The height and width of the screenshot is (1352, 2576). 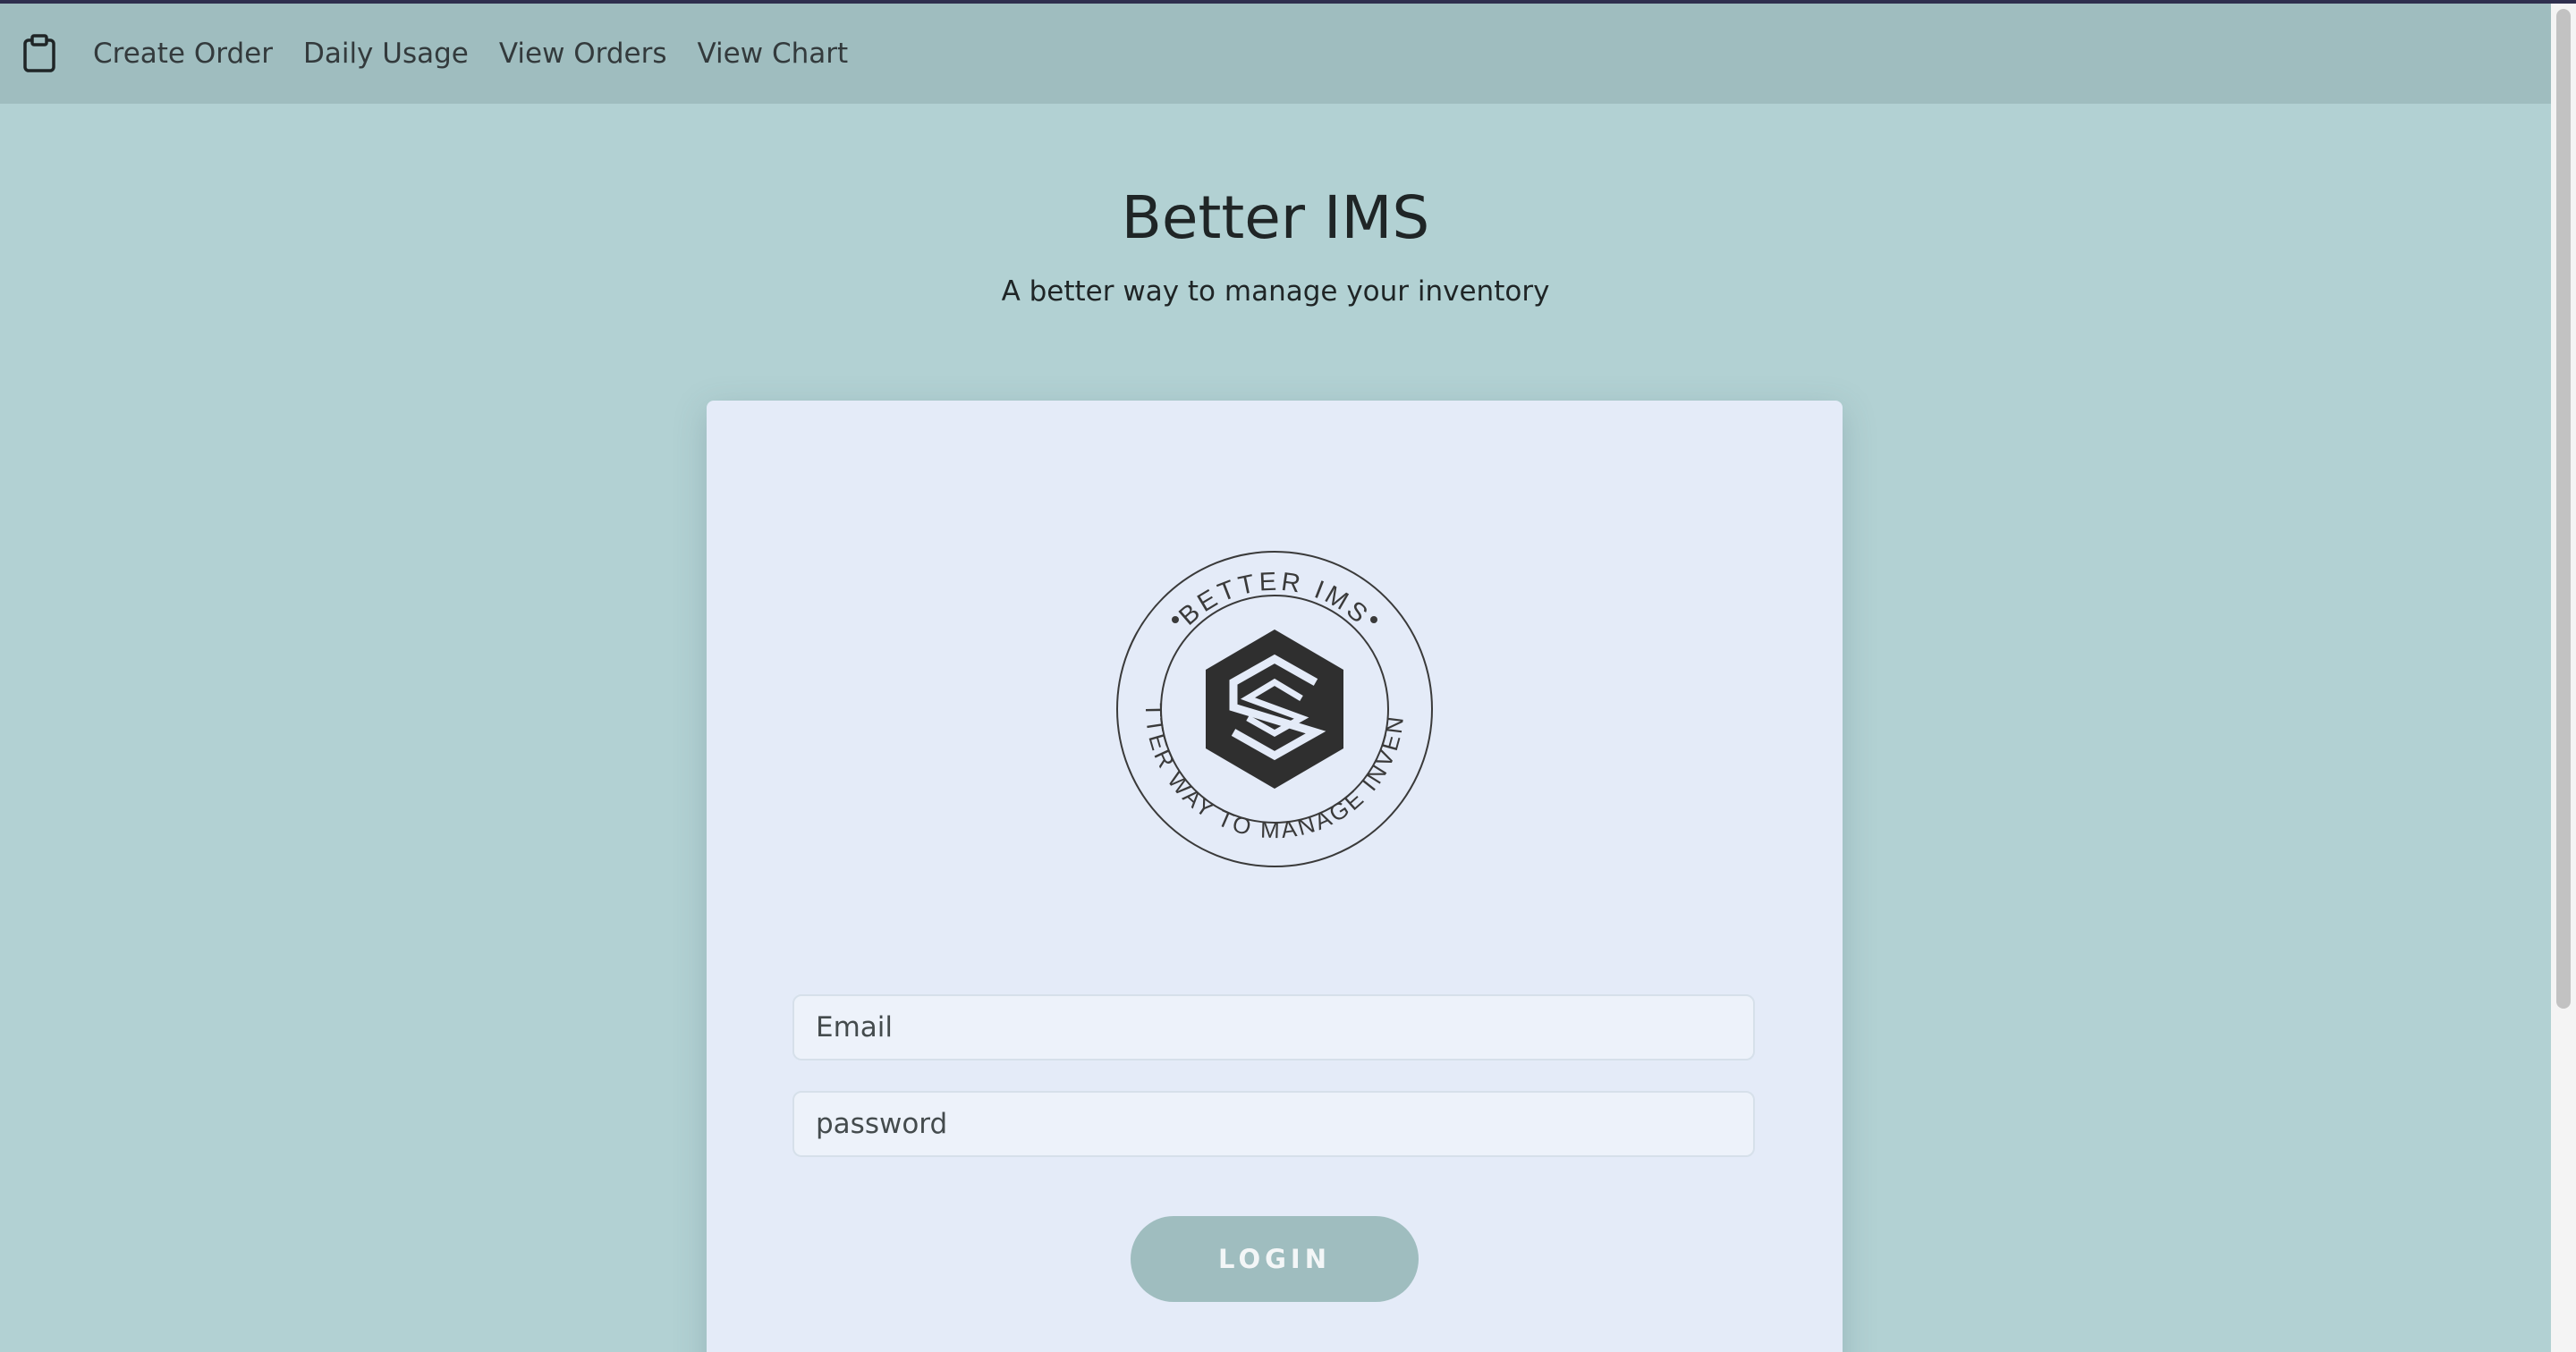 I want to click on login-button: LOGIN, so click(x=1275, y=1259).